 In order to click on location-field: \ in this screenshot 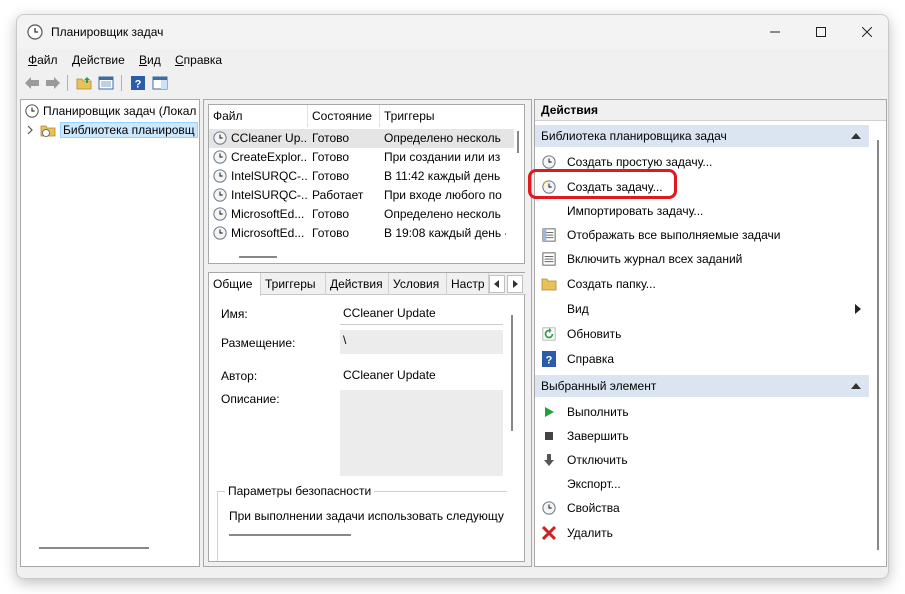, I will do `click(421, 342)`.